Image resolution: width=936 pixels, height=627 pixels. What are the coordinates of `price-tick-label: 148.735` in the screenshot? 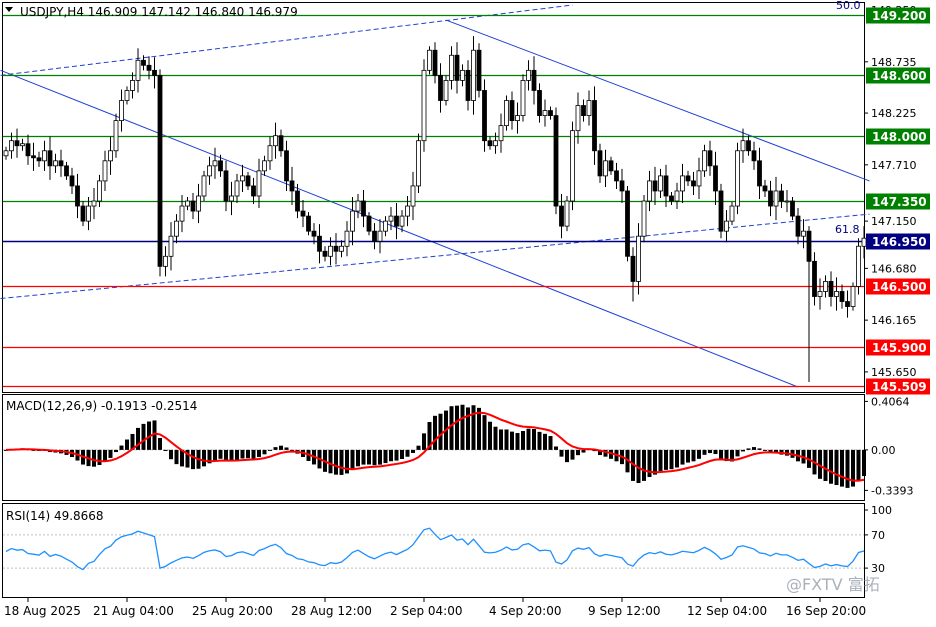 It's located at (894, 62).